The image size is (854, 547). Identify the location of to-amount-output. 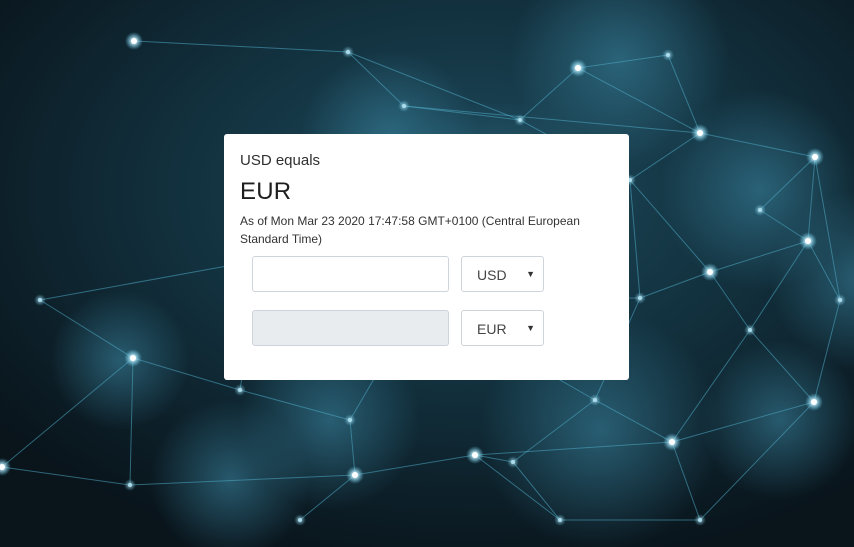
(350, 328).